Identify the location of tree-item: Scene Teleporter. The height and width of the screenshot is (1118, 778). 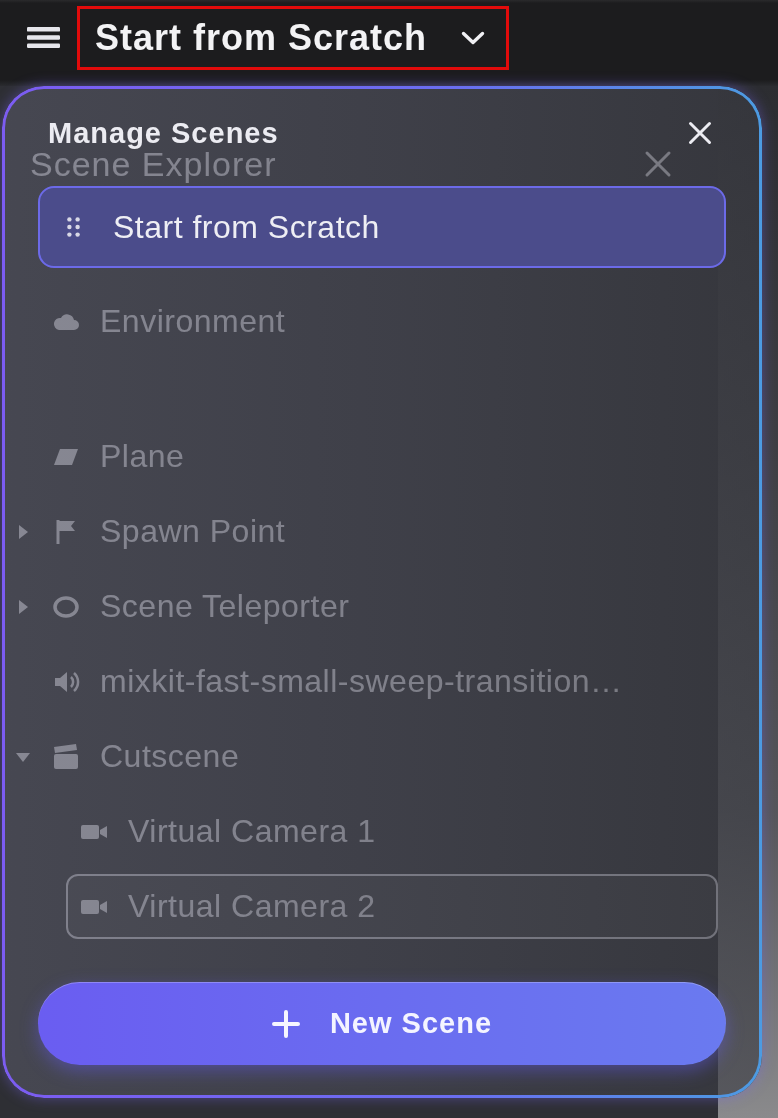
(359, 606).